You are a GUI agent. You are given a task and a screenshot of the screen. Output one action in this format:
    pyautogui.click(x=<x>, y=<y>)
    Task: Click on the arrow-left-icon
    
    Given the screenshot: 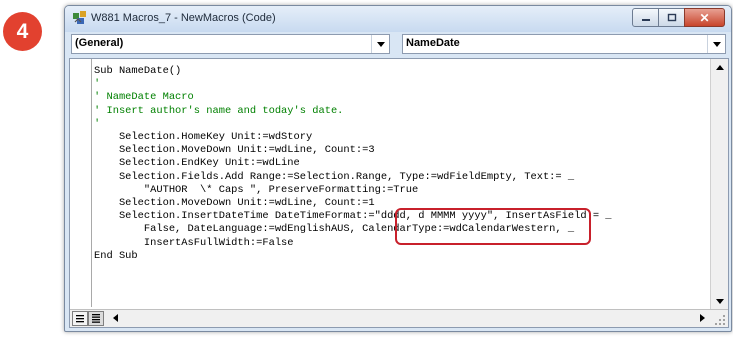 What is the action you would take?
    pyautogui.click(x=115, y=318)
    